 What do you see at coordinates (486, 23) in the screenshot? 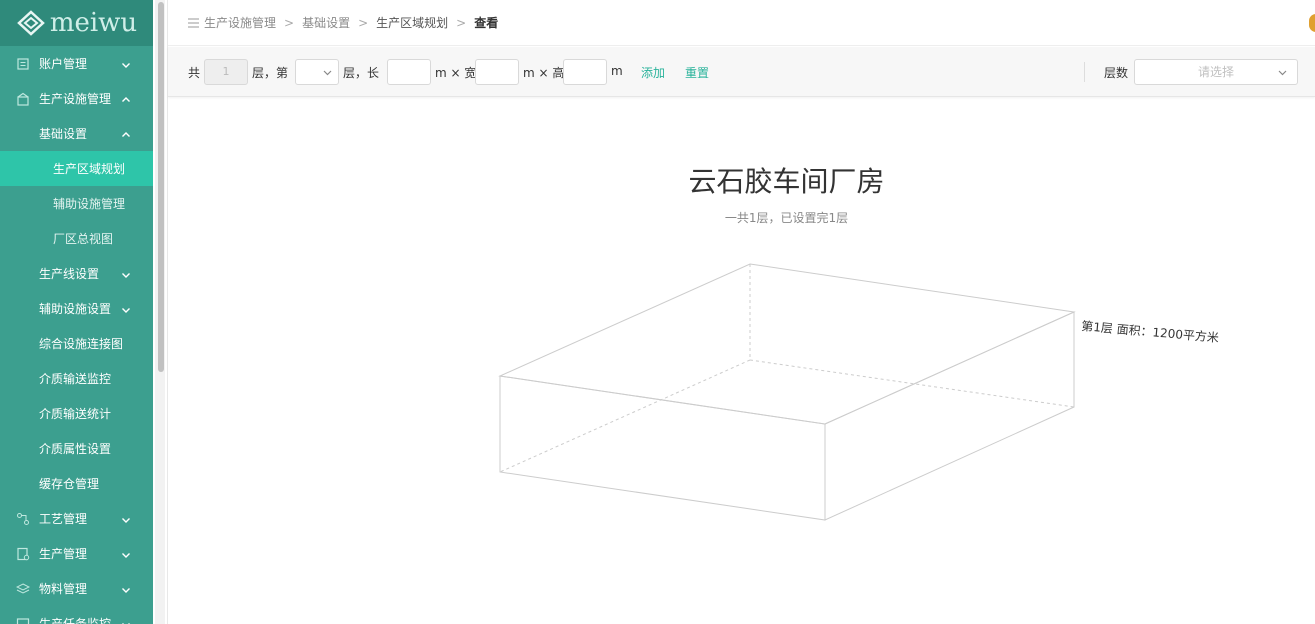
I see `breadcrumb-item-view: 查看` at bounding box center [486, 23].